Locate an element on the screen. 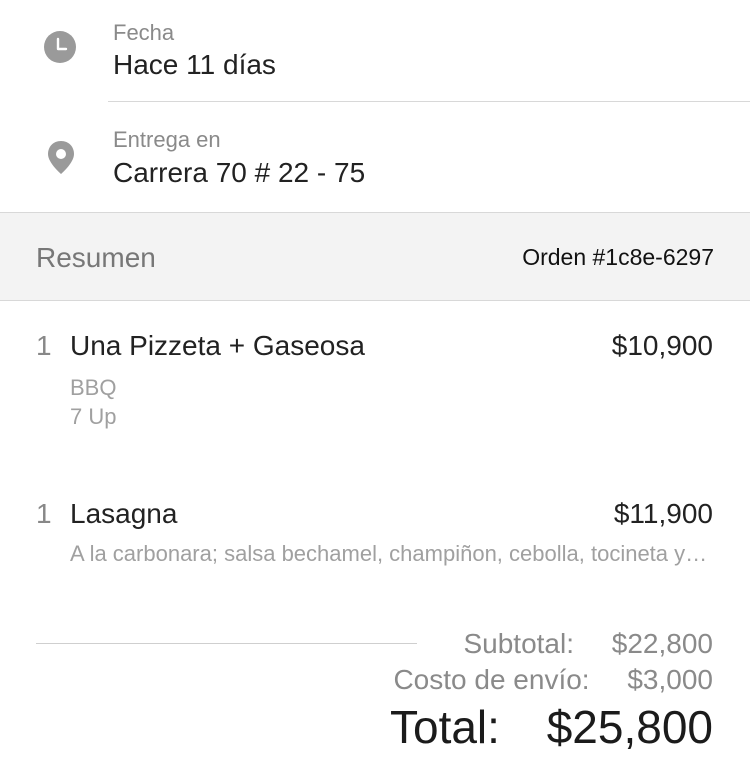 This screenshot has height=779, width=750. delivery-row: Entrega en Carrera 70 # 22 - 75 is located at coordinates (375, 157).